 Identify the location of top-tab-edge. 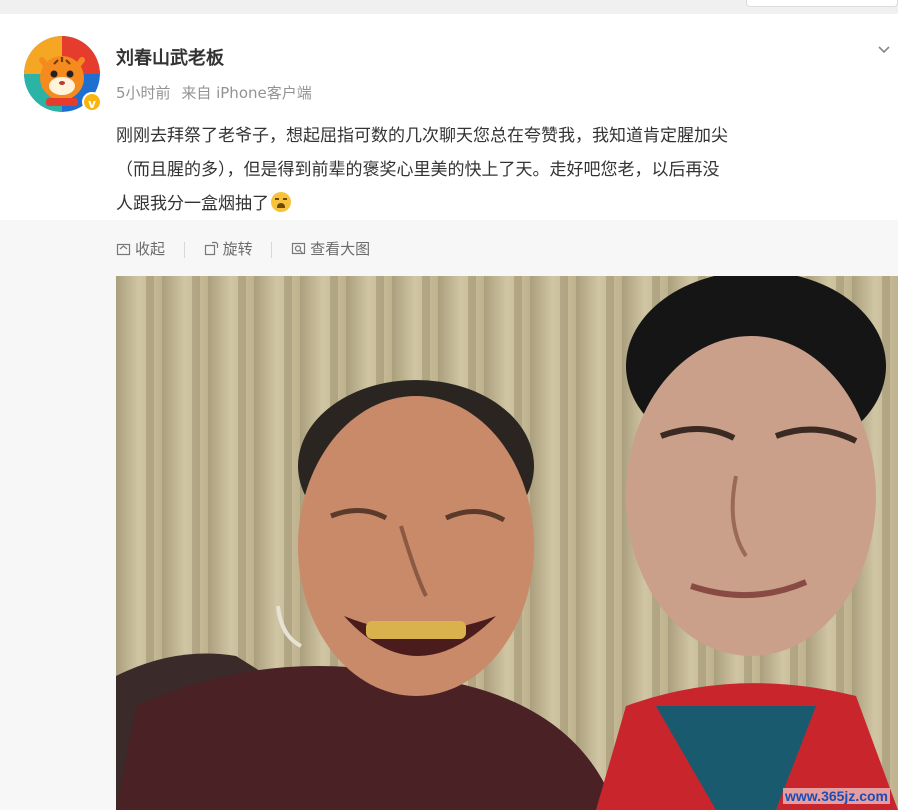
(822, 3).